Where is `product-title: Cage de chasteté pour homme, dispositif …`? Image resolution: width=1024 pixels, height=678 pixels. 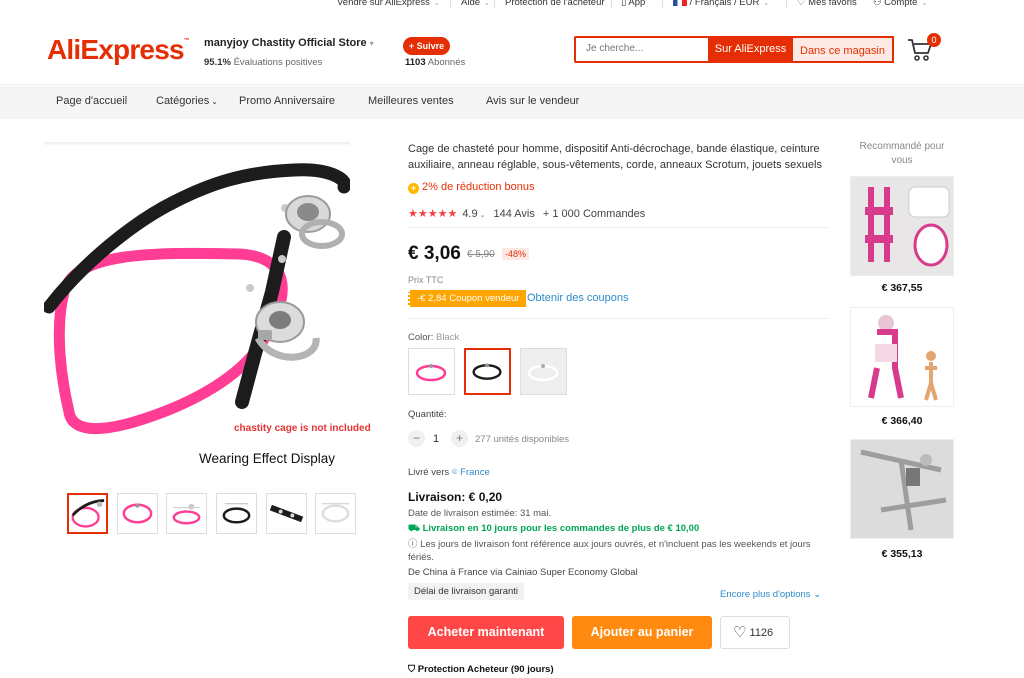
product-title: Cage de chasteté pour homme, dispositif … is located at coordinates (615, 157).